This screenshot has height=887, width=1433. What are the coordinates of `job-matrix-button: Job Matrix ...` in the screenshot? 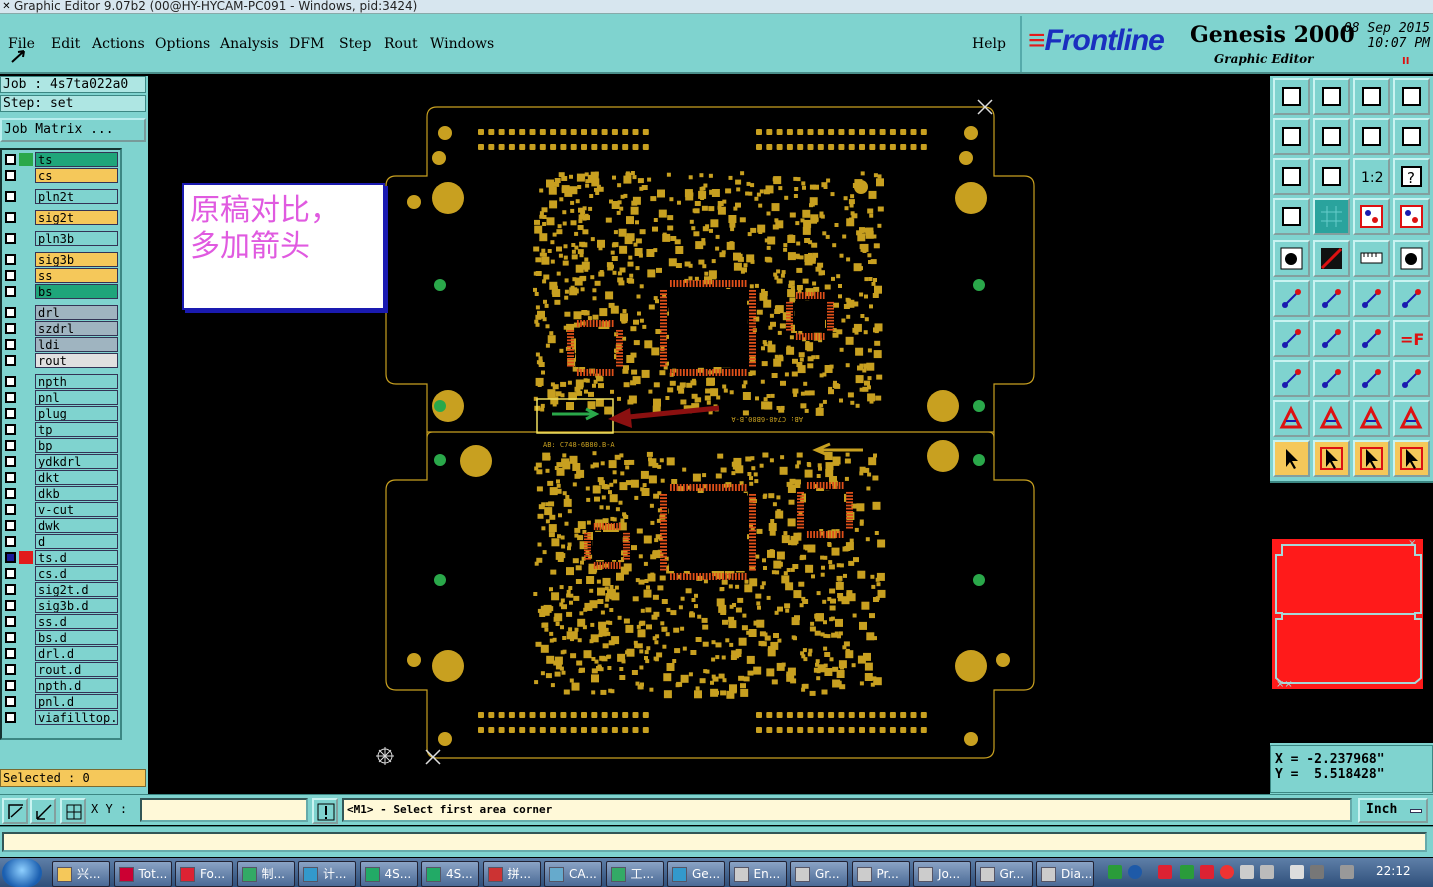 It's located at (73, 130).